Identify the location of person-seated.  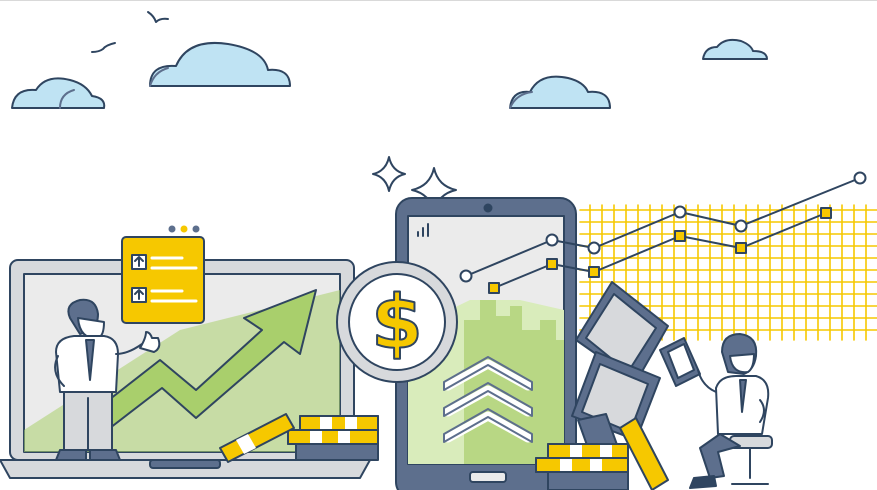
(731, 411).